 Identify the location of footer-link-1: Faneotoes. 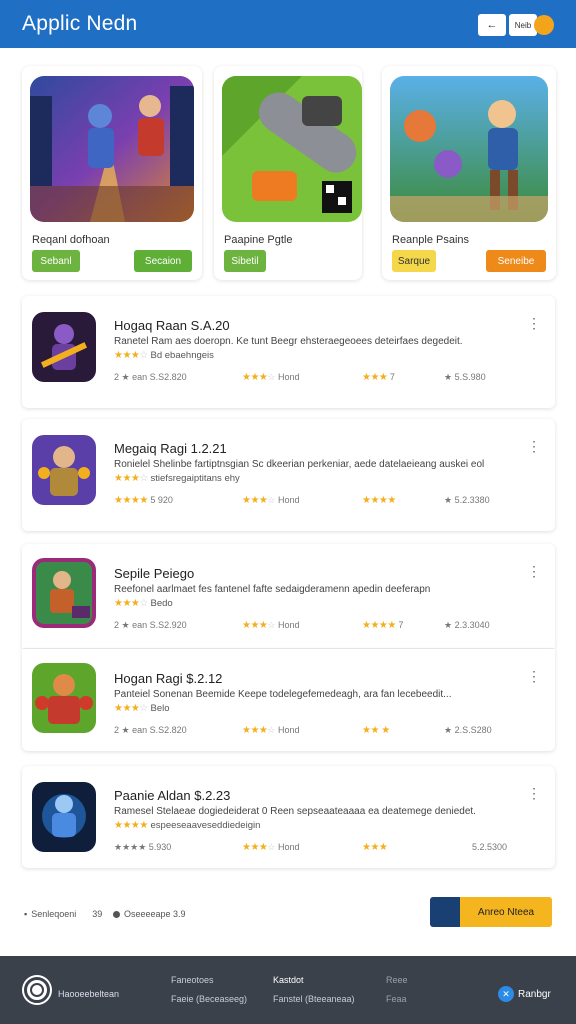
(192, 980).